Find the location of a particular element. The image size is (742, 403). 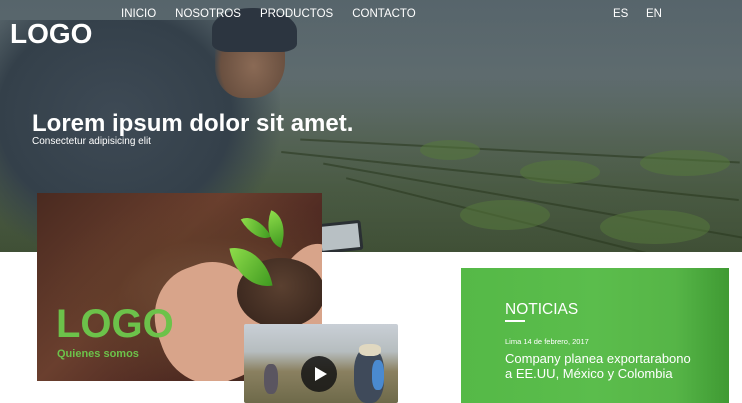

main-nav: INICIO NOSOTROS PRODUCTOS CONTACTO is located at coordinates (278, 14).